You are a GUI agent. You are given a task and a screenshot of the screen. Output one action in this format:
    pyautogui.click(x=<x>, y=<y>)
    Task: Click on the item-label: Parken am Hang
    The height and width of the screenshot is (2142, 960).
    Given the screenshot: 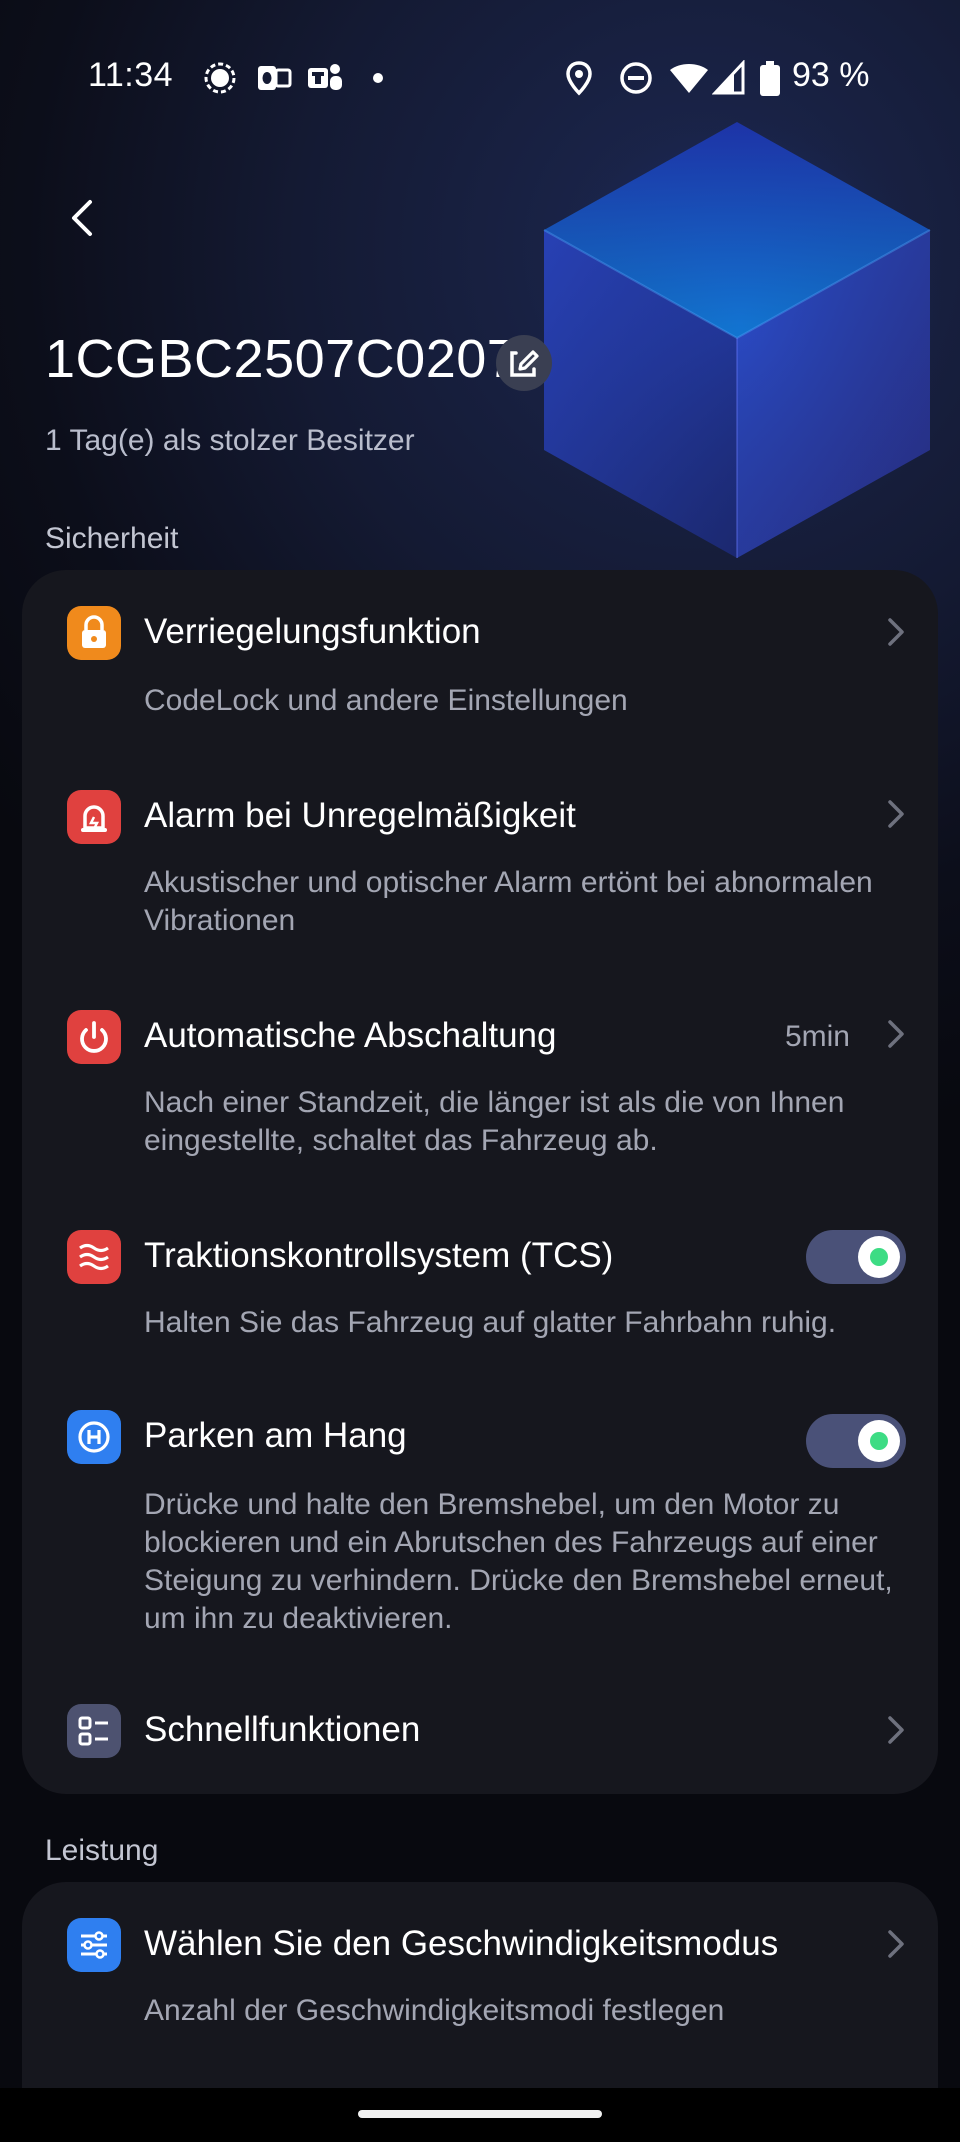 What is the action you would take?
    pyautogui.click(x=275, y=1435)
    